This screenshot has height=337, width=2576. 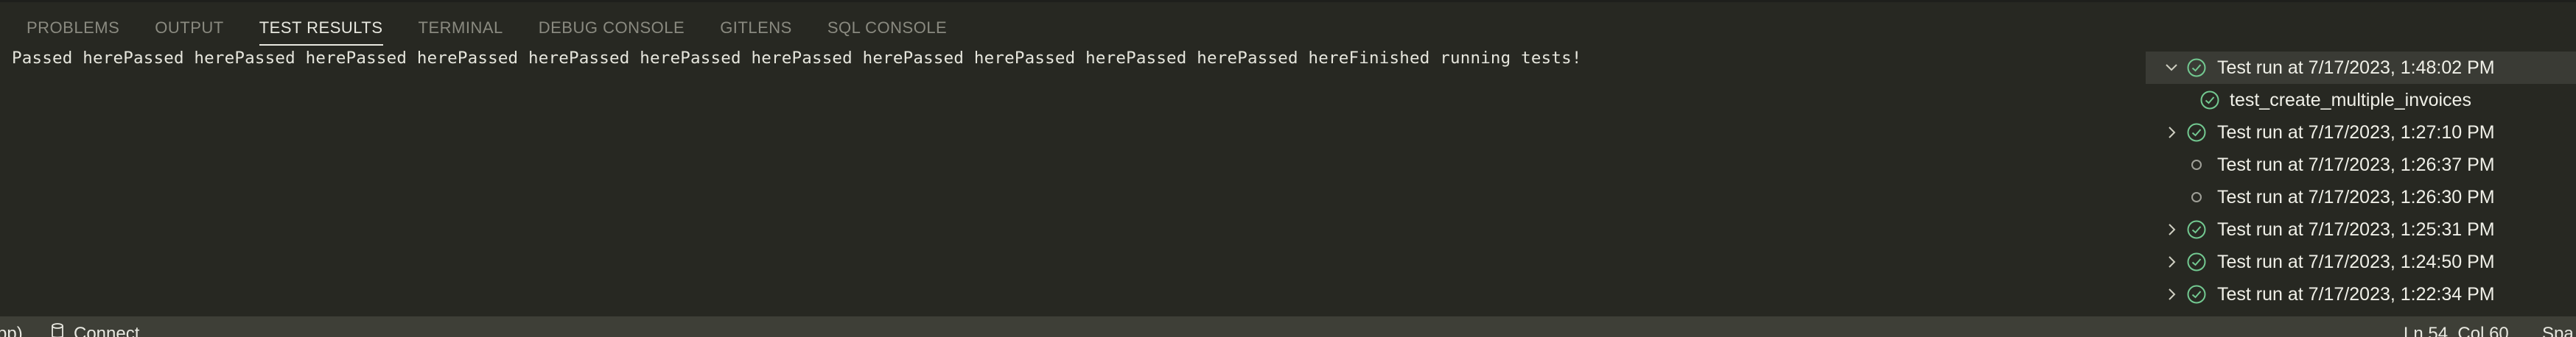 What do you see at coordinates (2356, 294) in the screenshot?
I see `test-run-label: Test run at 7/17/2023, 1:22:34 PM` at bounding box center [2356, 294].